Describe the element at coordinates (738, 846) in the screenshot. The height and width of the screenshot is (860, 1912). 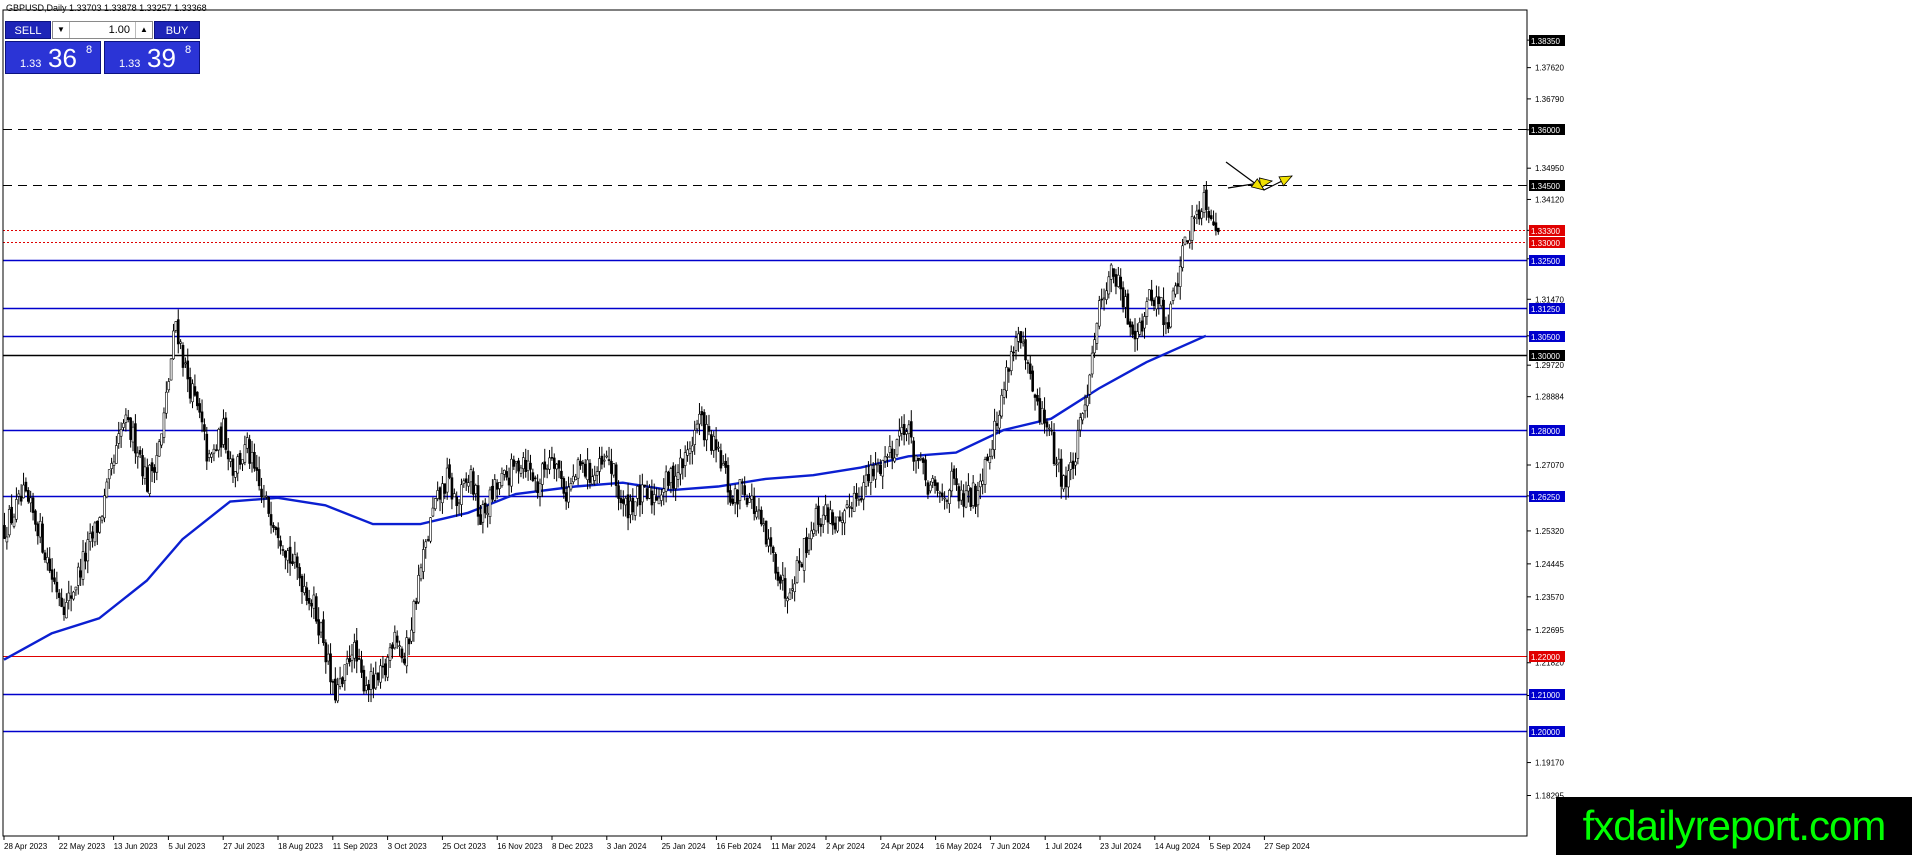
I see `x-tick-label-13: 16 Feb 2024` at that location.